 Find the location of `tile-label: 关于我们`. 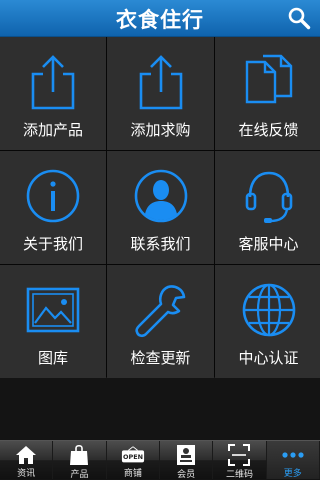

tile-label: 关于我们 is located at coordinates (52, 244).